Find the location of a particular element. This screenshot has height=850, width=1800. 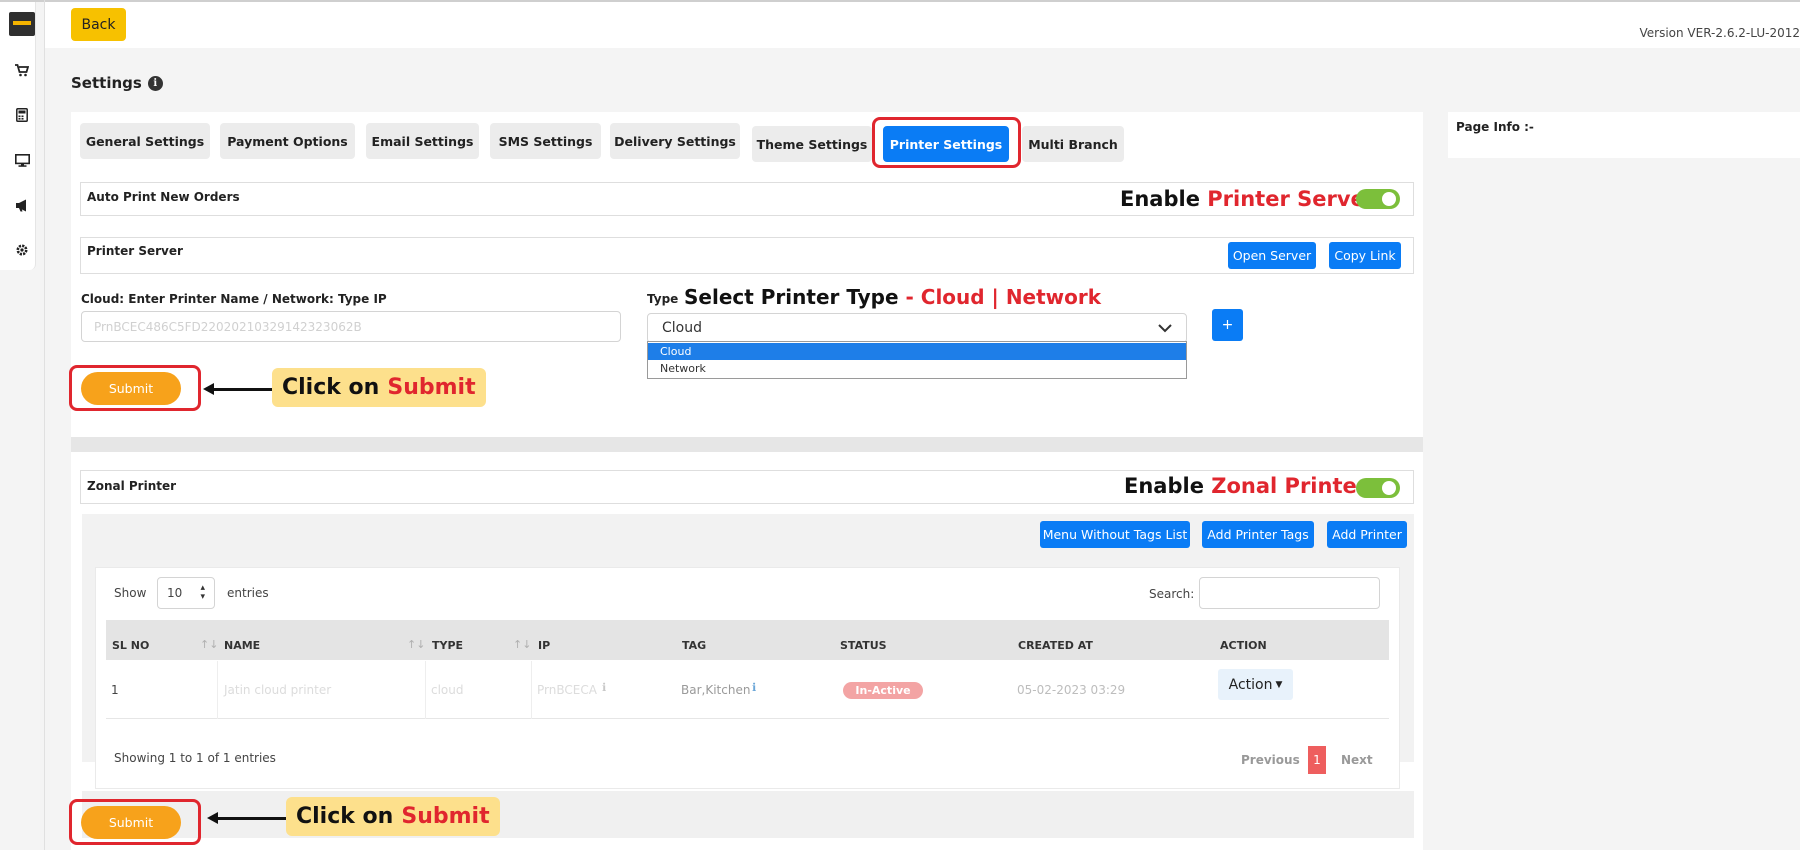

entries-select: 10 ▴ ▾ is located at coordinates (186, 593).